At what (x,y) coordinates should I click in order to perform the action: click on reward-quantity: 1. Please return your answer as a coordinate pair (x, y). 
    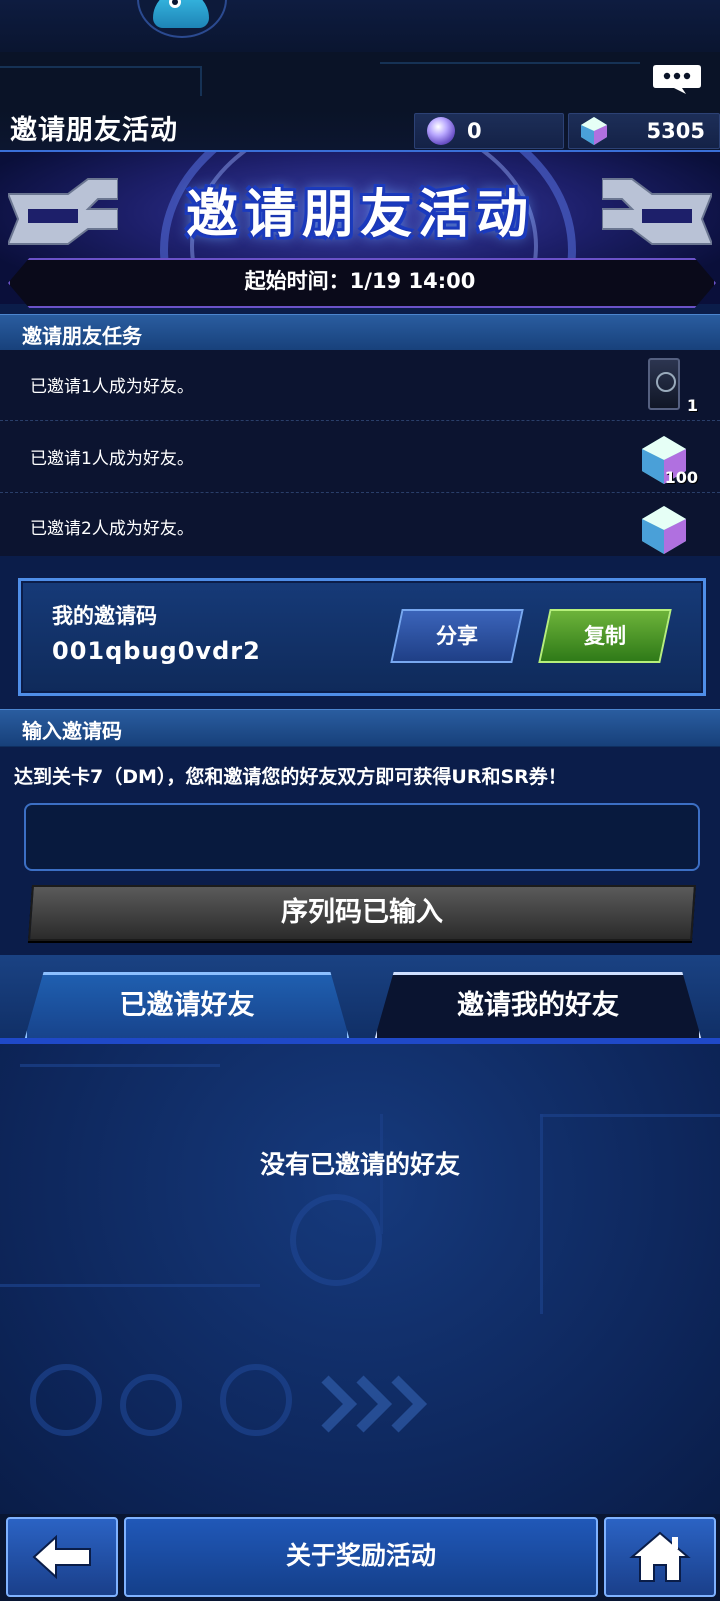
    Looking at the image, I should click on (692, 405).